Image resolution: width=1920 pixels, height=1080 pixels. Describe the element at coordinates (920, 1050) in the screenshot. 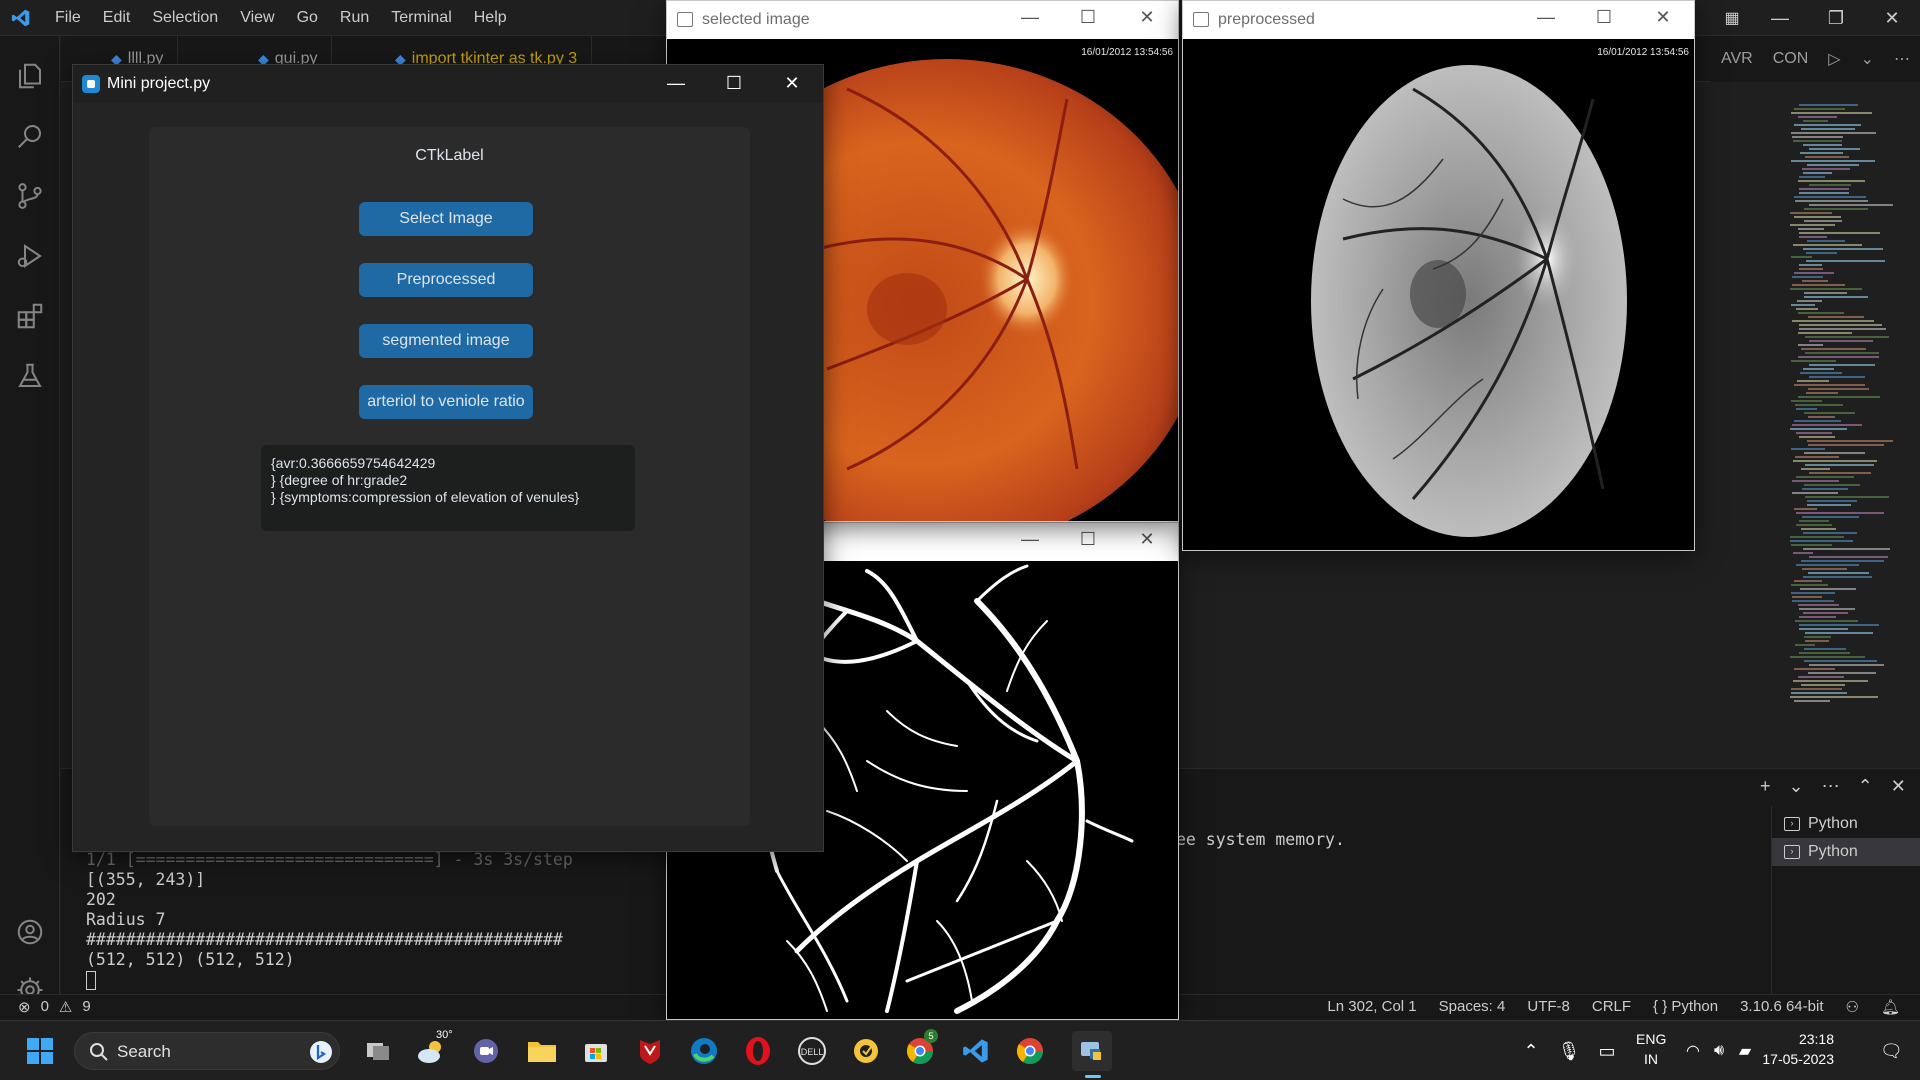

I see `chrome-profile-icon: 5` at that location.